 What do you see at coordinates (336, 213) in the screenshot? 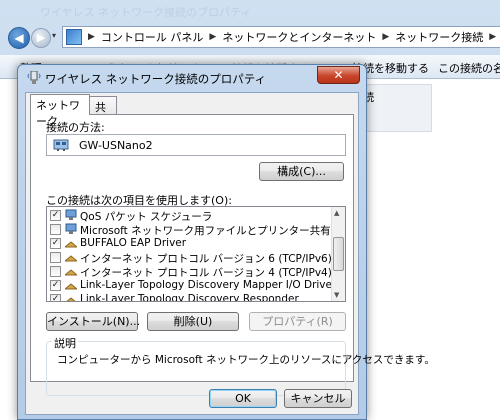
I see `scroll-up-icon: ▲` at bounding box center [336, 213].